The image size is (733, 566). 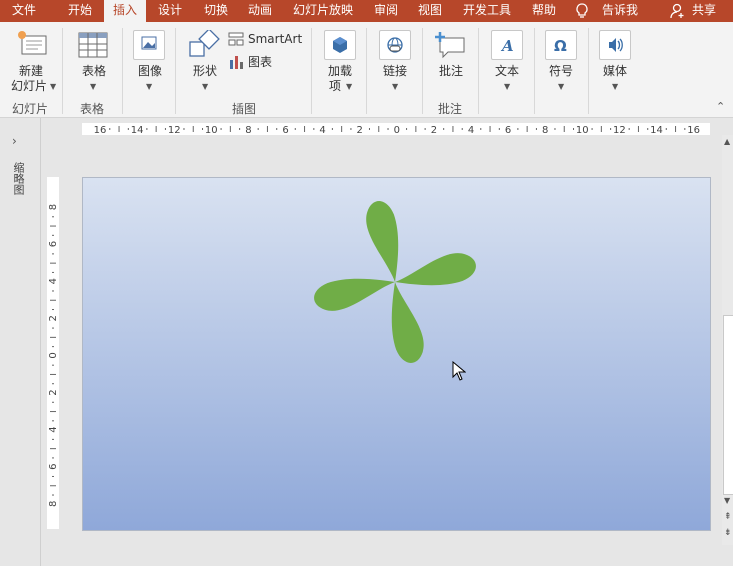 I want to click on next-slide-icon: ⇟, so click(x=728, y=533).